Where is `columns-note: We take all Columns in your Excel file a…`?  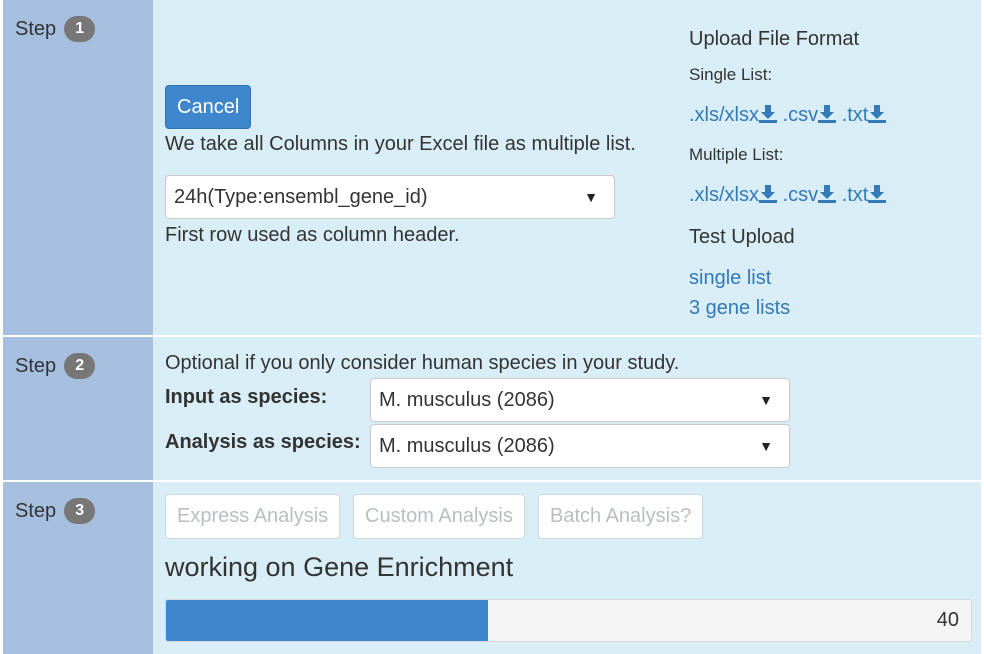
columns-note: We take all Columns in your Excel file a… is located at coordinates (400, 144).